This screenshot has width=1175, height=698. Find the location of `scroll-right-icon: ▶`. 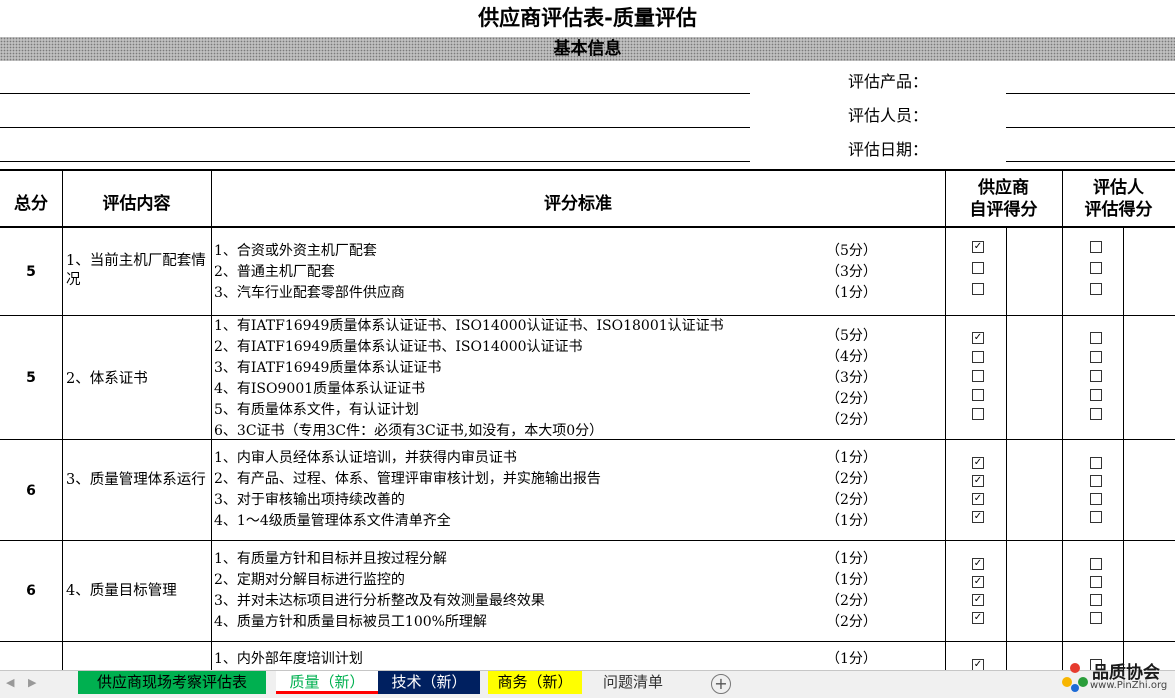

scroll-right-icon: ▶ is located at coordinates (32, 682).